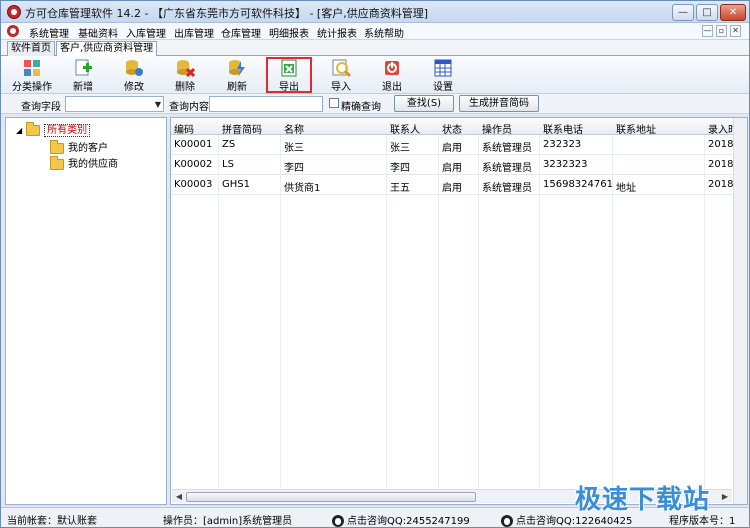 This screenshot has width=750, height=528. Describe the element at coordinates (643, 500) in the screenshot. I see `site-watermark: 极速下载站` at that location.